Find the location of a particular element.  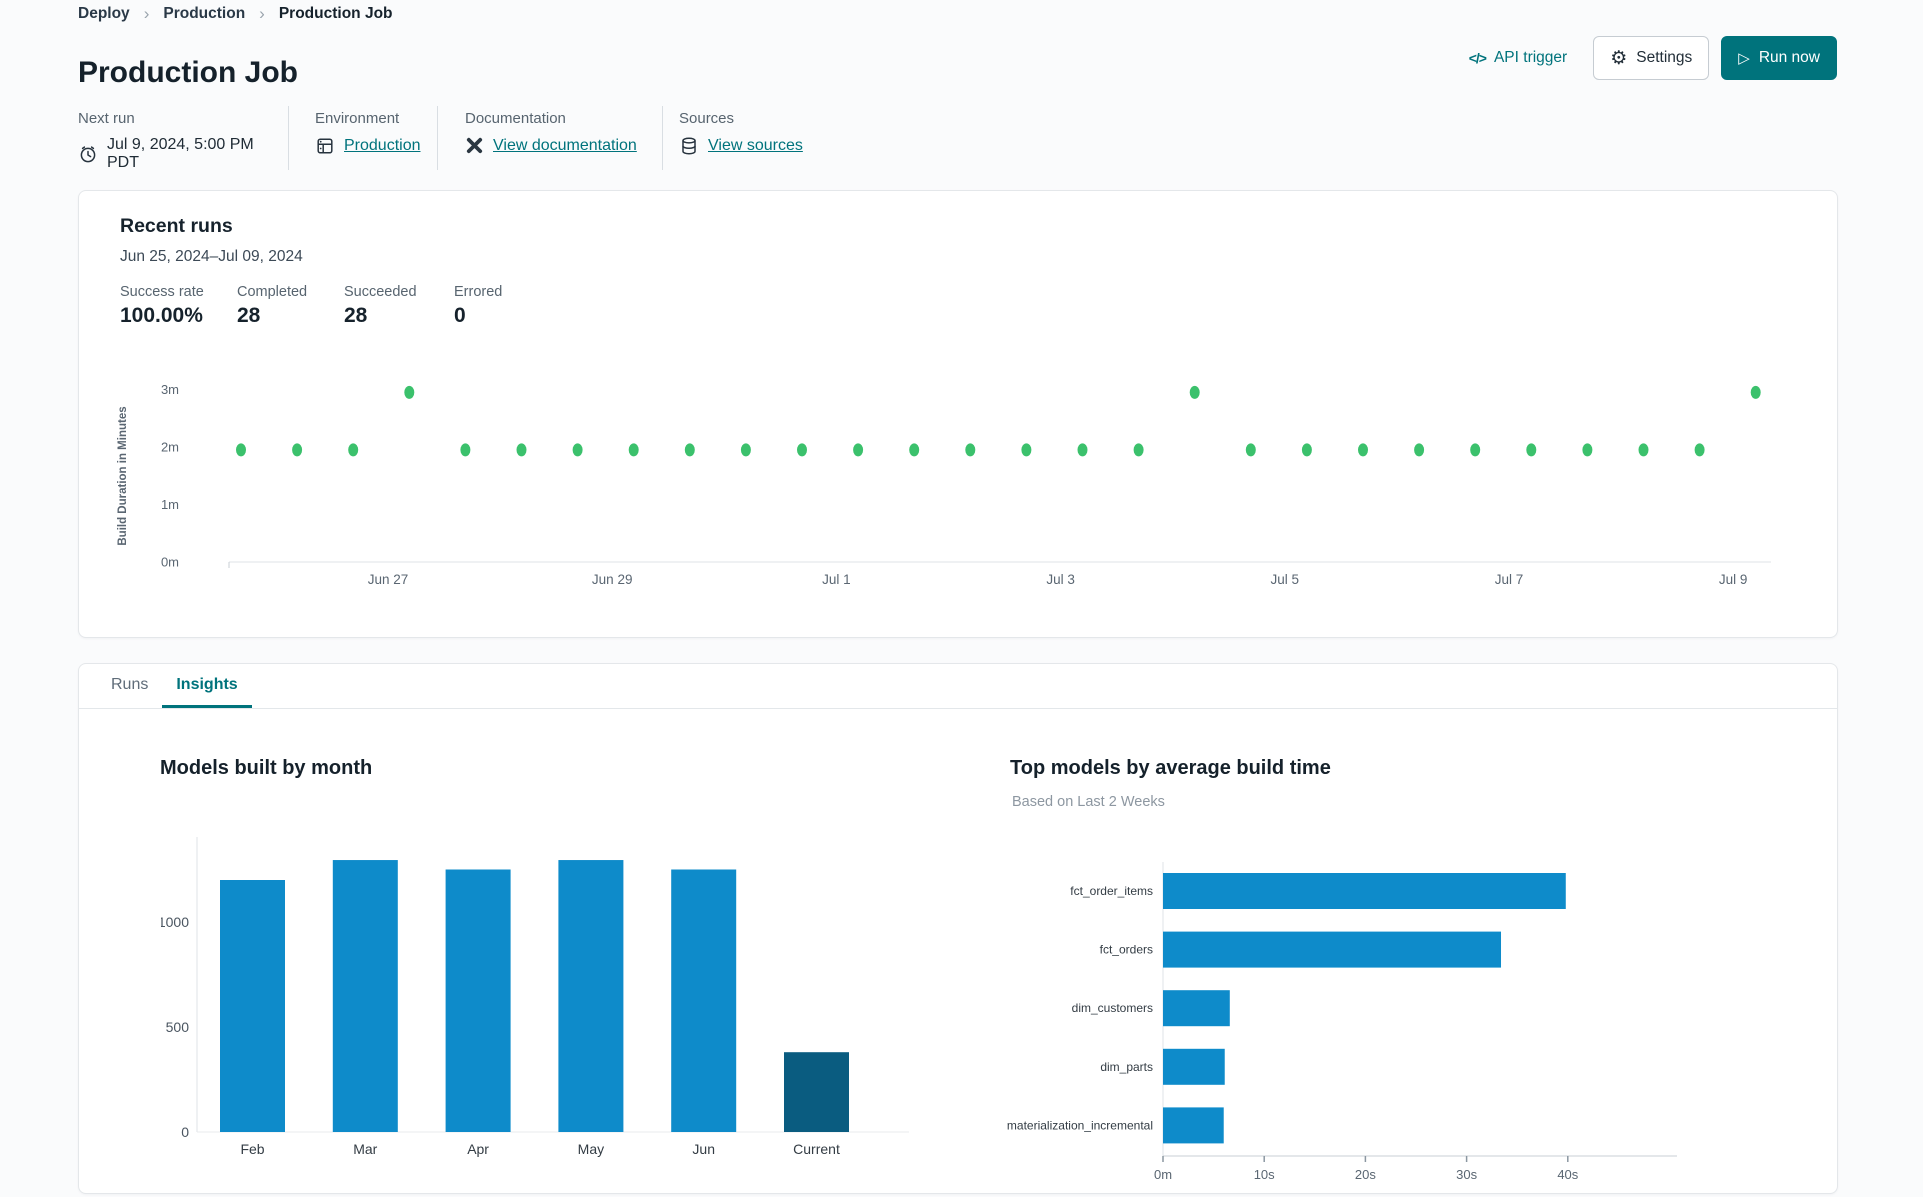

svg-text: Mar is located at coordinates (365, 1149).